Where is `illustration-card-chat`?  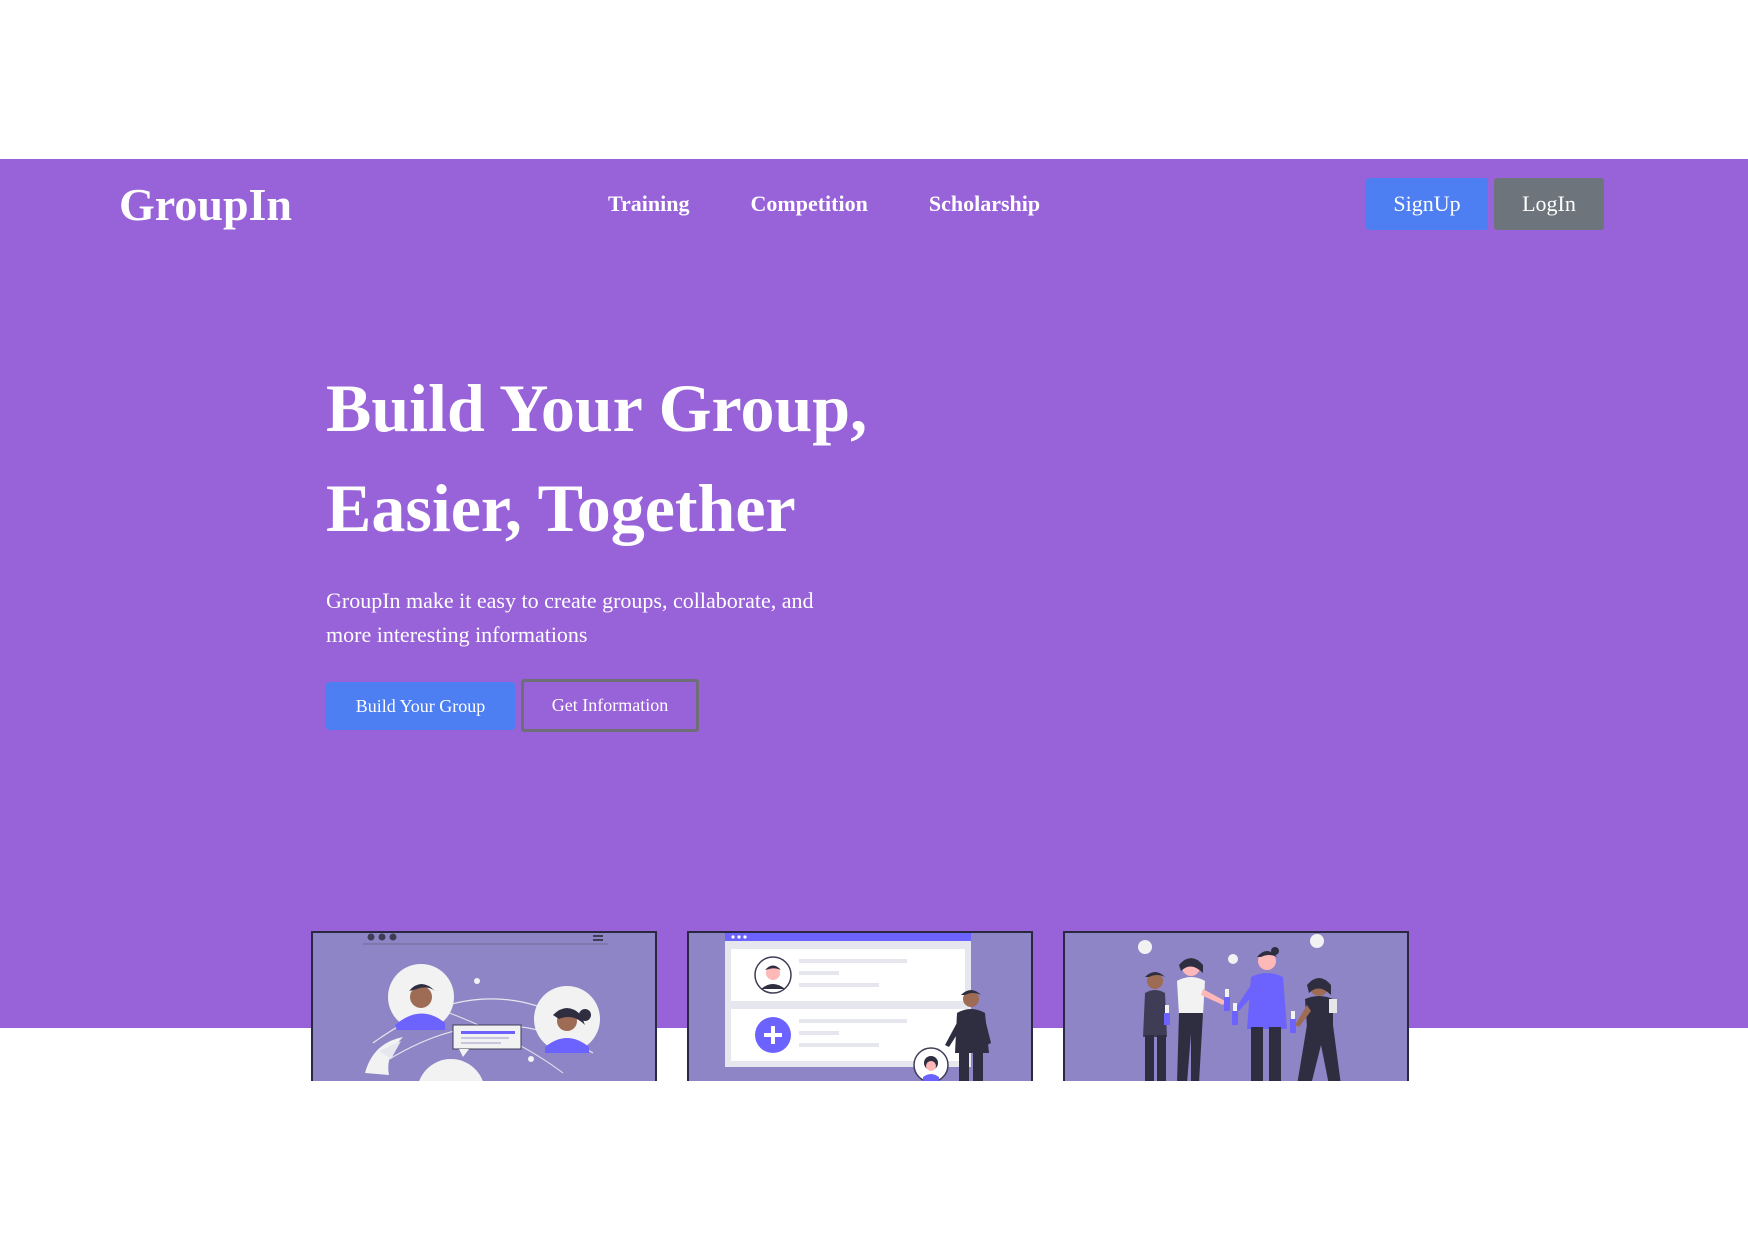
illustration-card-chat is located at coordinates (484, 1006).